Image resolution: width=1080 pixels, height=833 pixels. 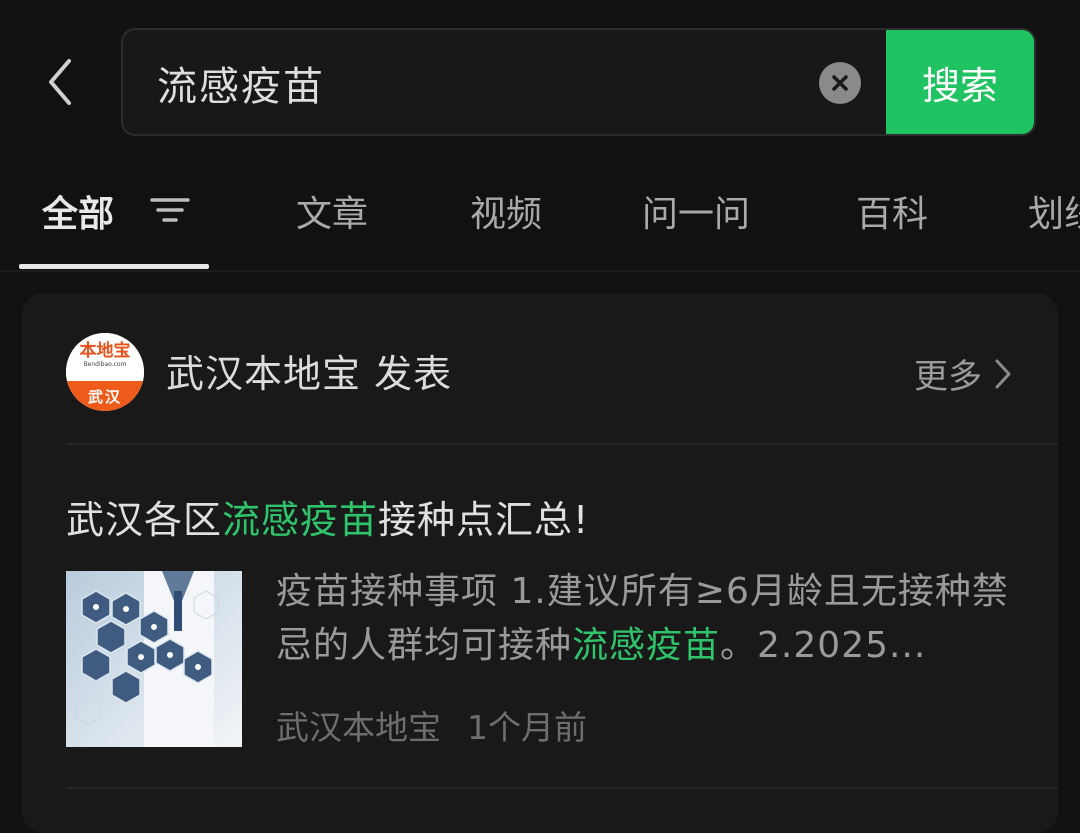 What do you see at coordinates (484, 520) in the screenshot?
I see `title-text-end: 接种点汇总!` at bounding box center [484, 520].